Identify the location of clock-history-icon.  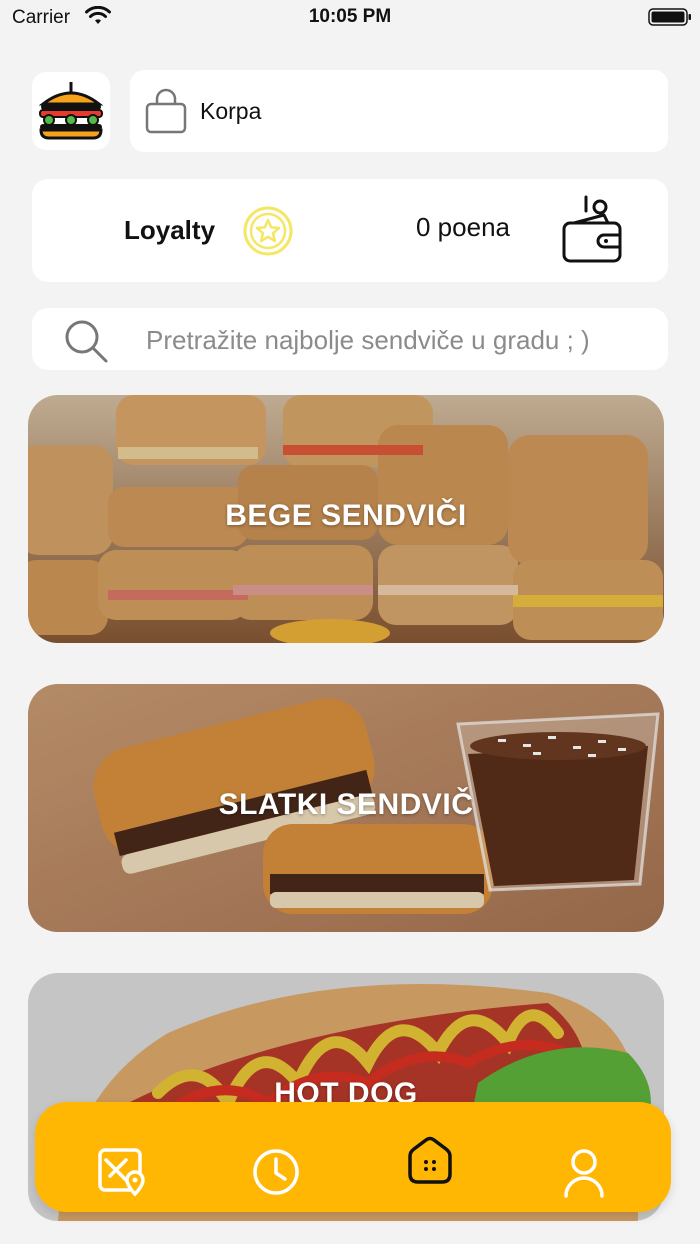
(276, 1172).